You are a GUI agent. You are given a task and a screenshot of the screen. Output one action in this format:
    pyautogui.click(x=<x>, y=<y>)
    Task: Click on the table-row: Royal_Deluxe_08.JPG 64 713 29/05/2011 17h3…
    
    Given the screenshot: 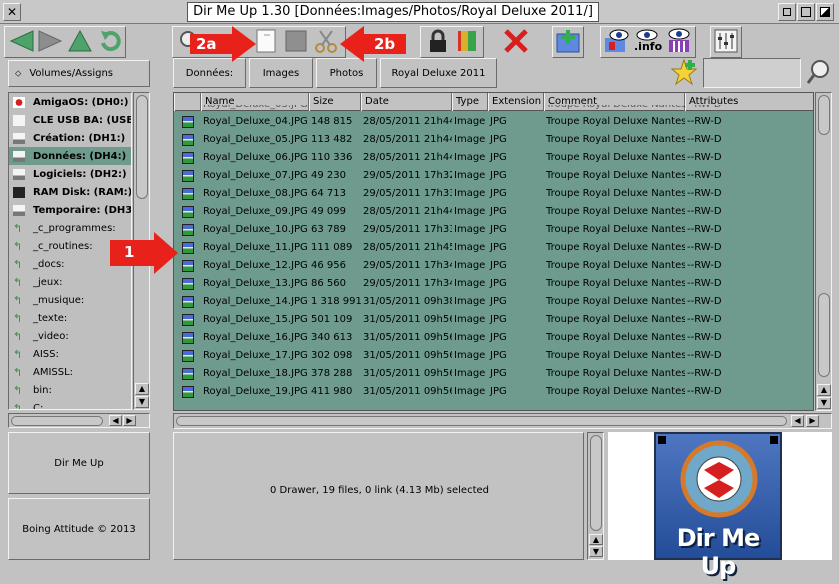 What is the action you would take?
    pyautogui.click(x=493, y=194)
    